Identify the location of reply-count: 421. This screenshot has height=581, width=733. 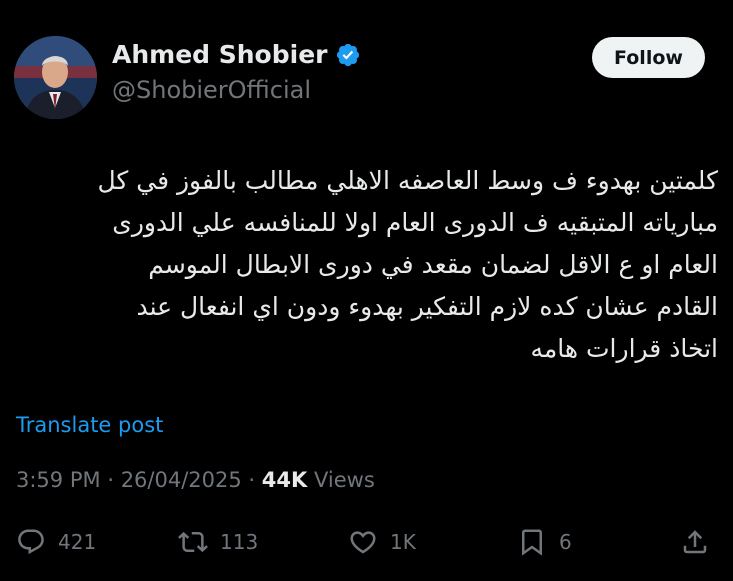
(77, 542).